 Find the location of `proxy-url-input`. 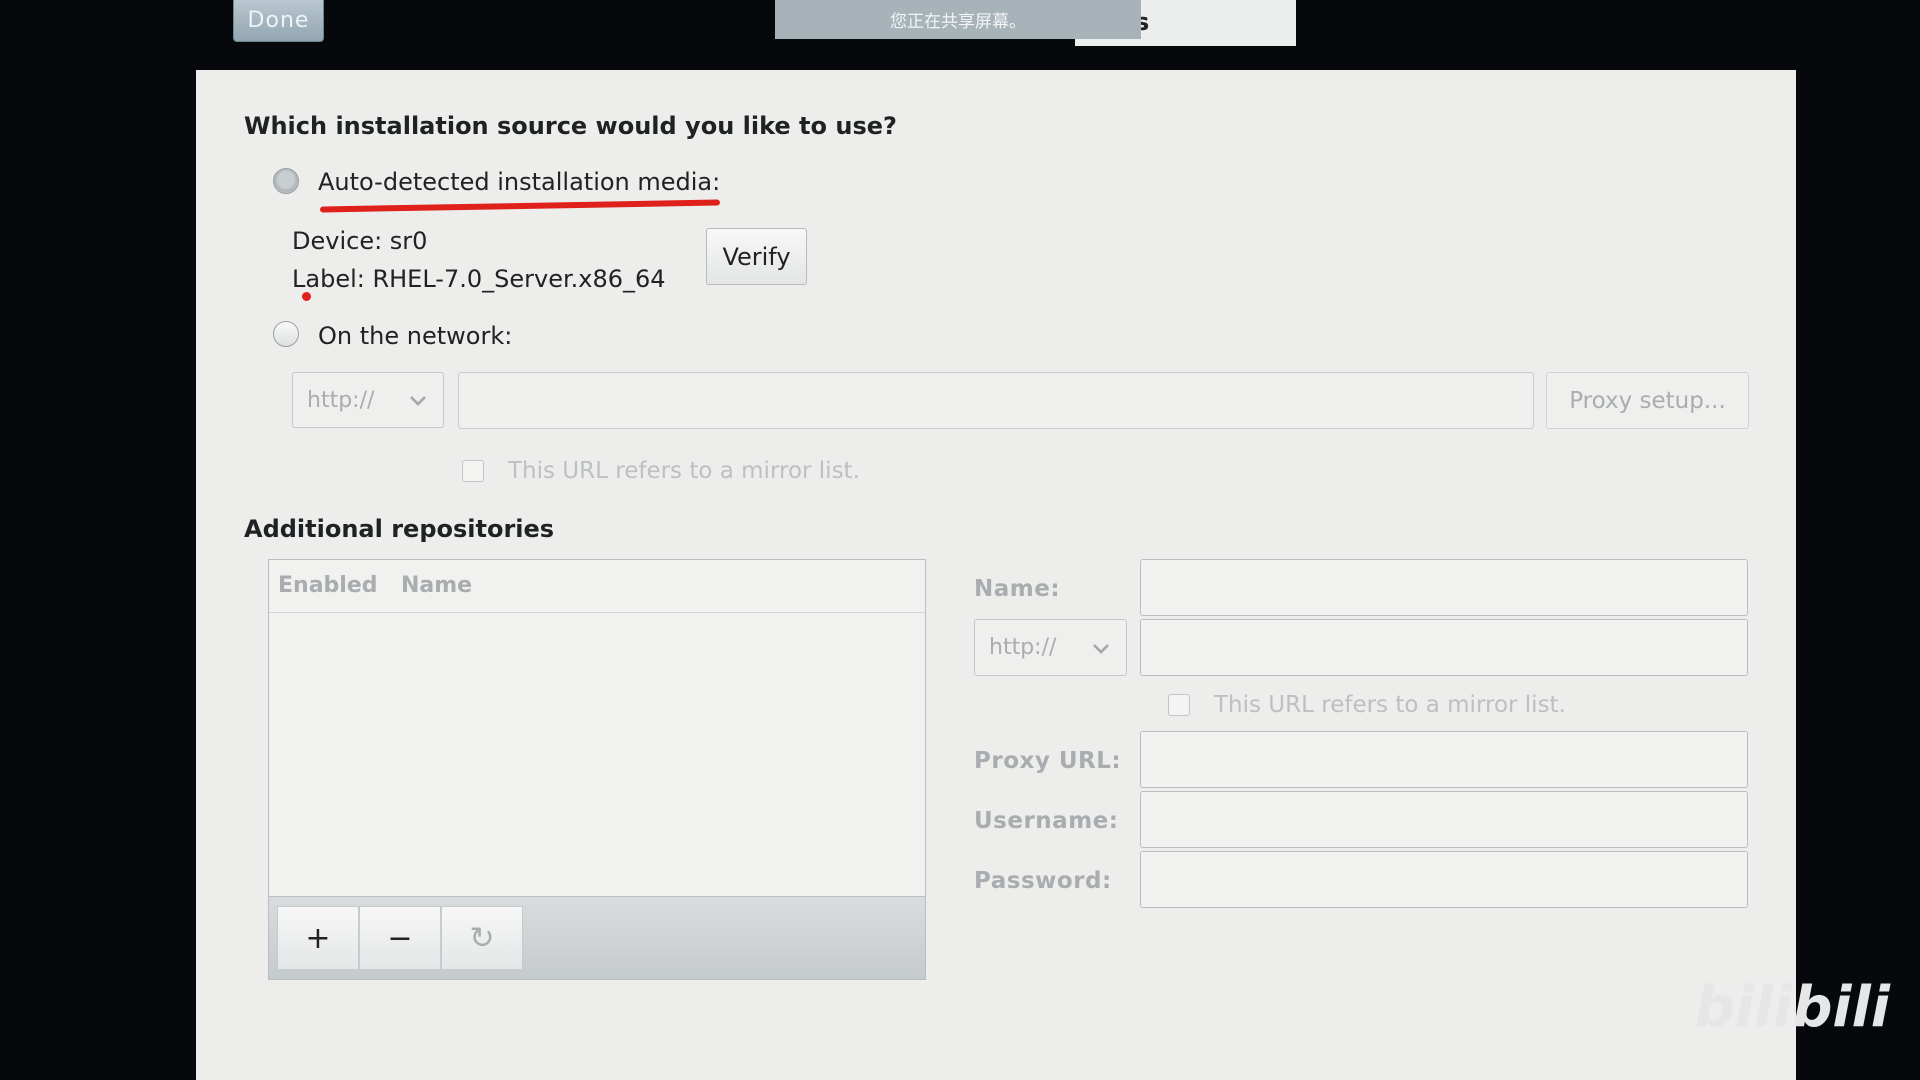

proxy-url-input is located at coordinates (1444, 759).